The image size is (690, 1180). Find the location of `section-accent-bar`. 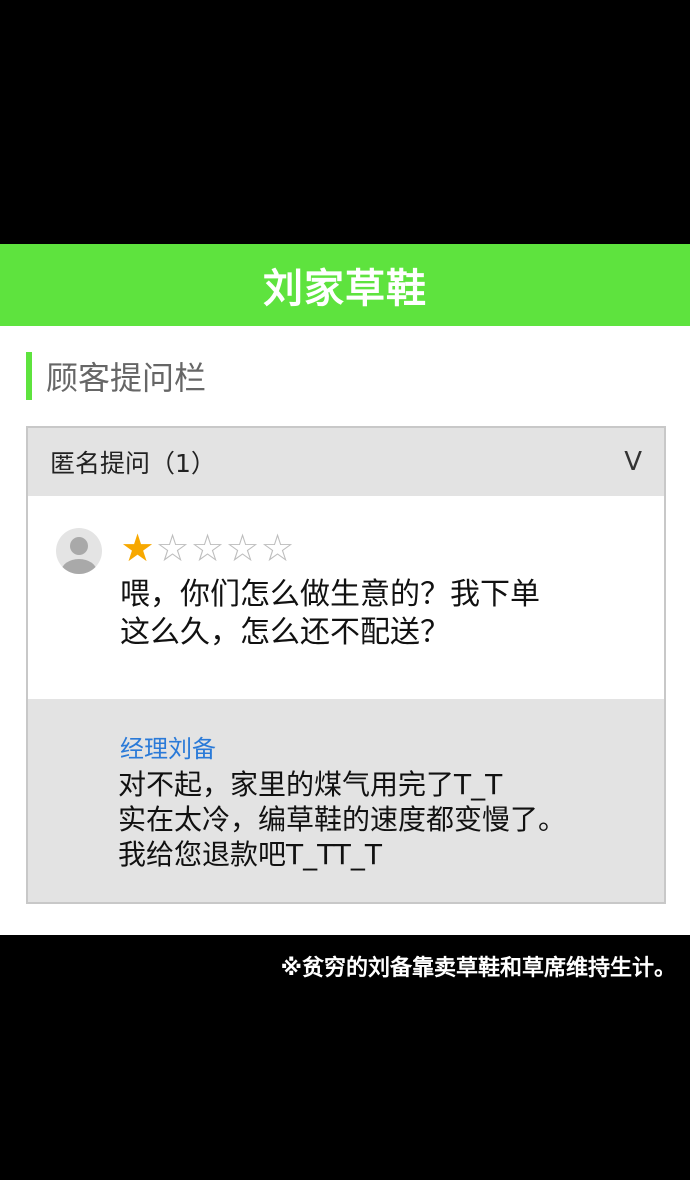

section-accent-bar is located at coordinates (29, 376).